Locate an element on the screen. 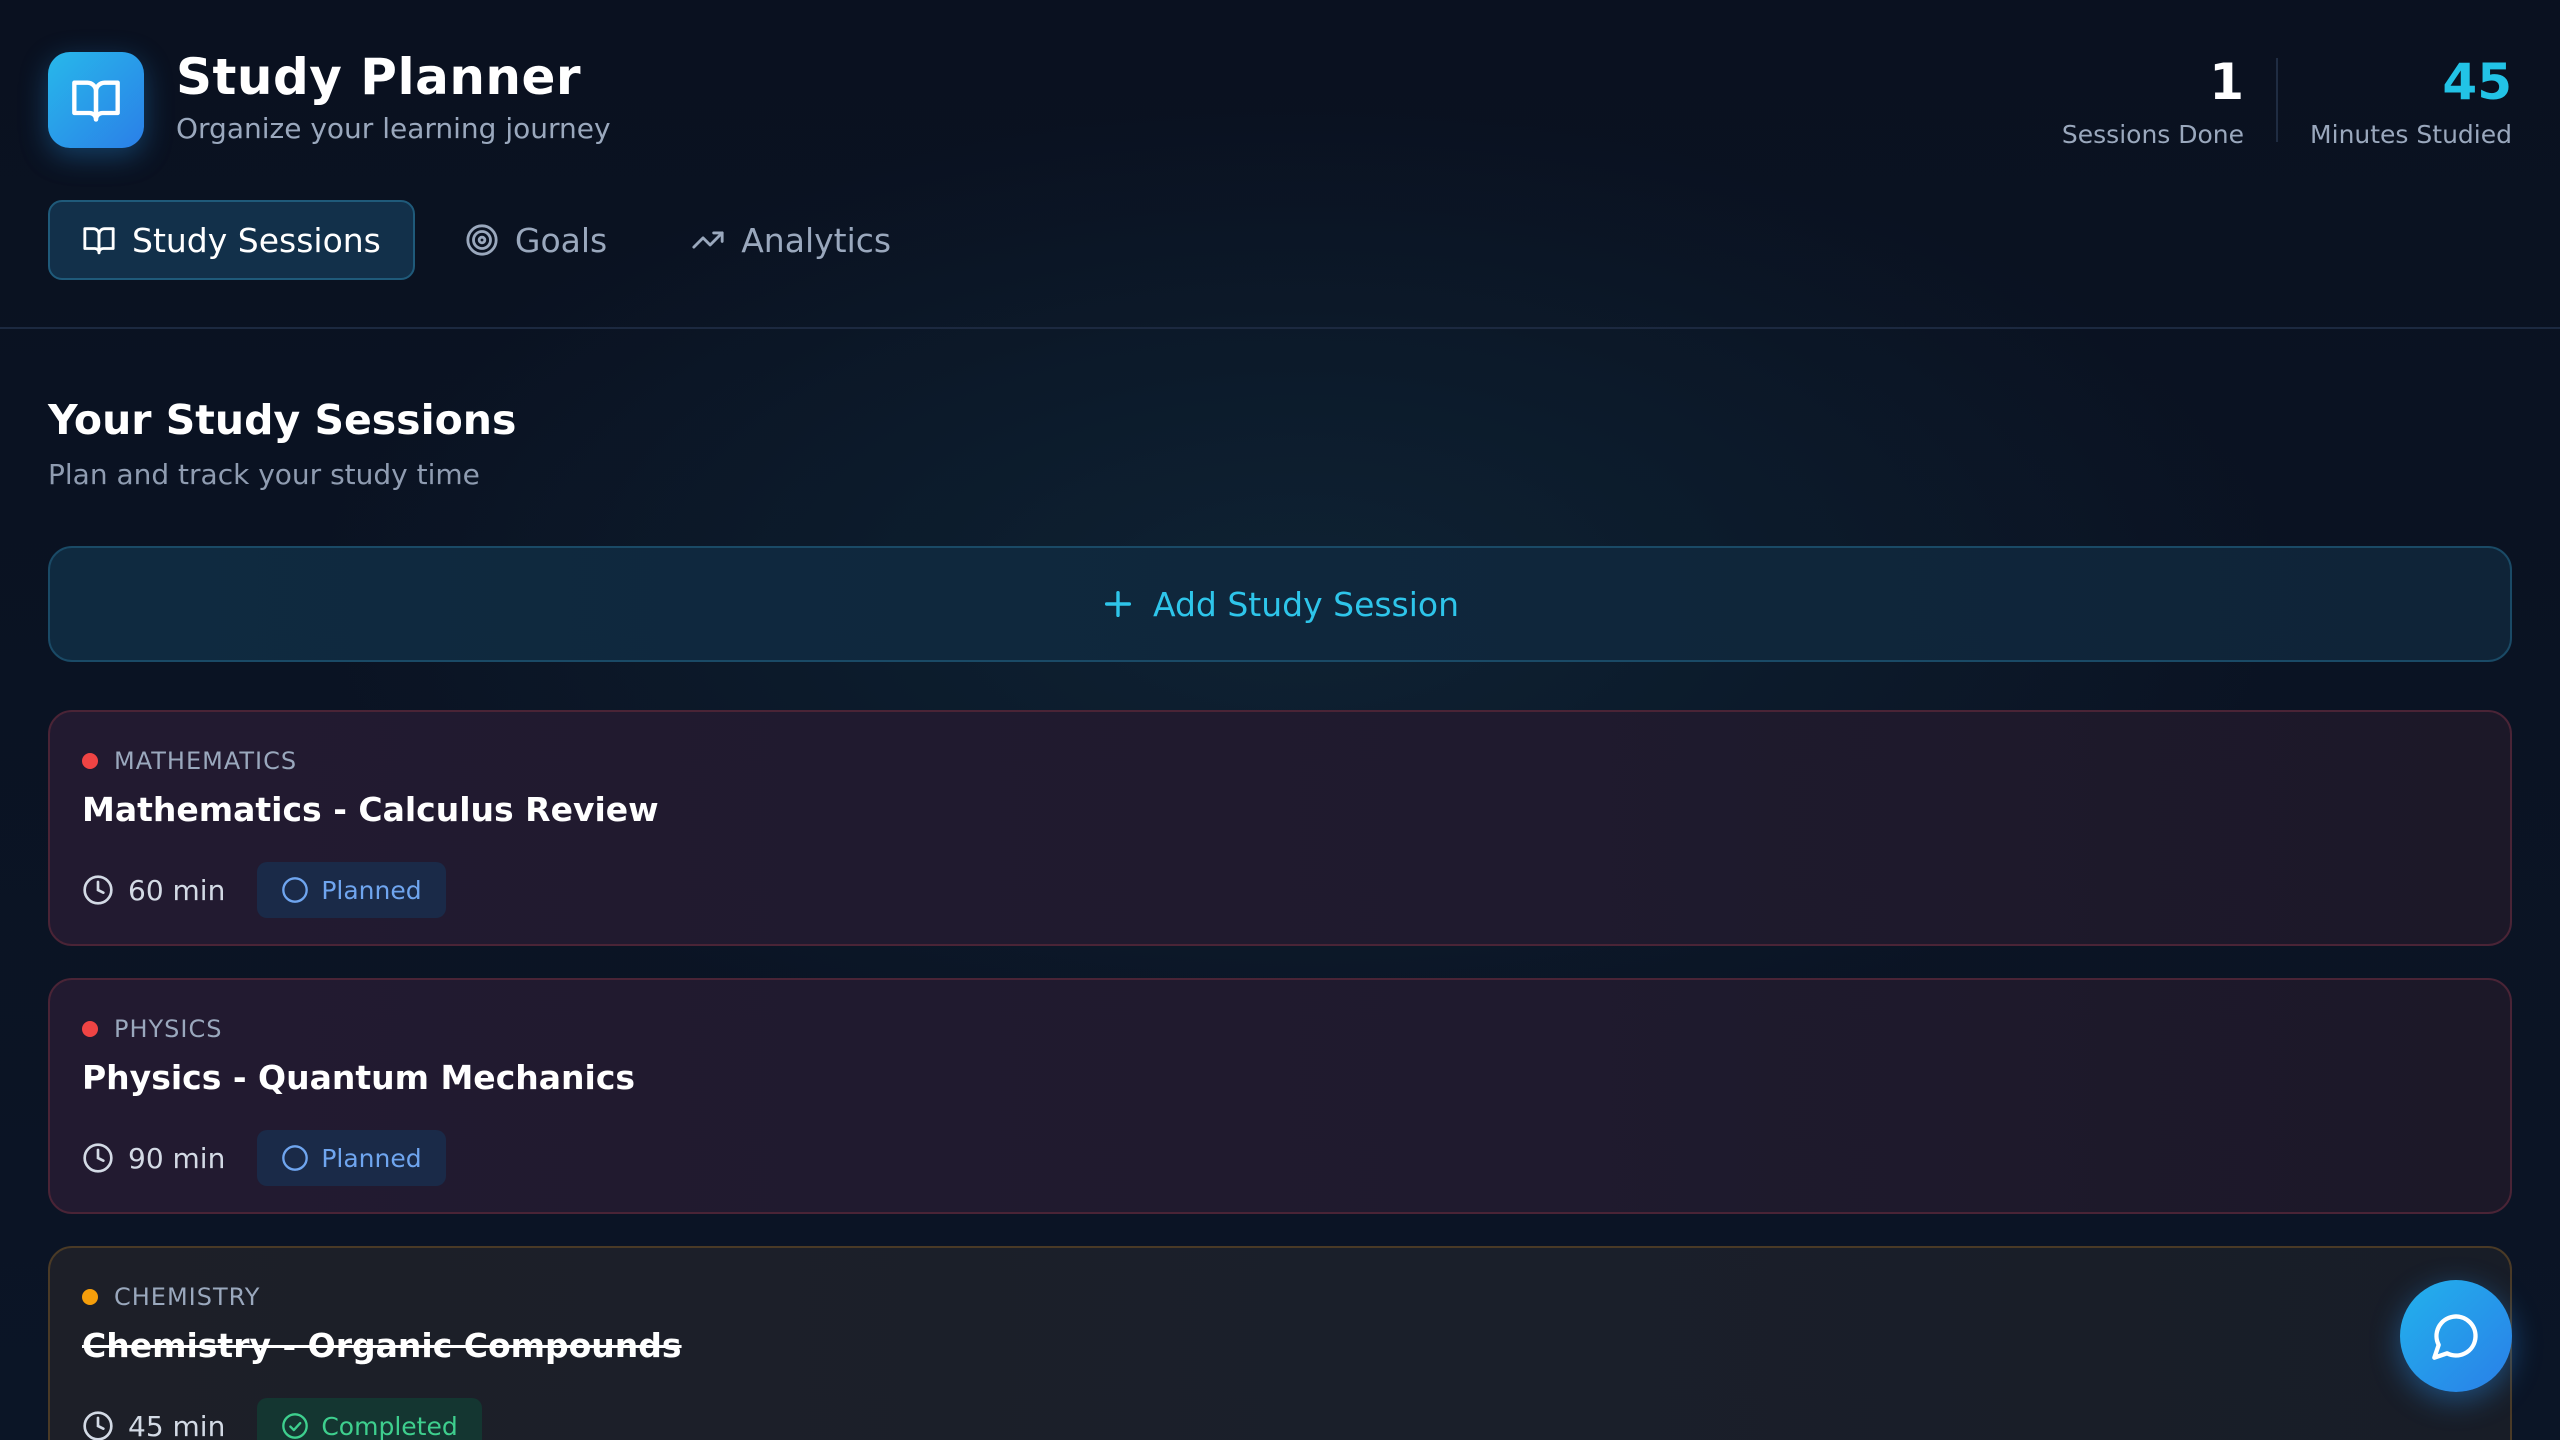 Image resolution: width=2560 pixels, height=1440 pixels. page-title: Your Study Sessions is located at coordinates (282, 420).